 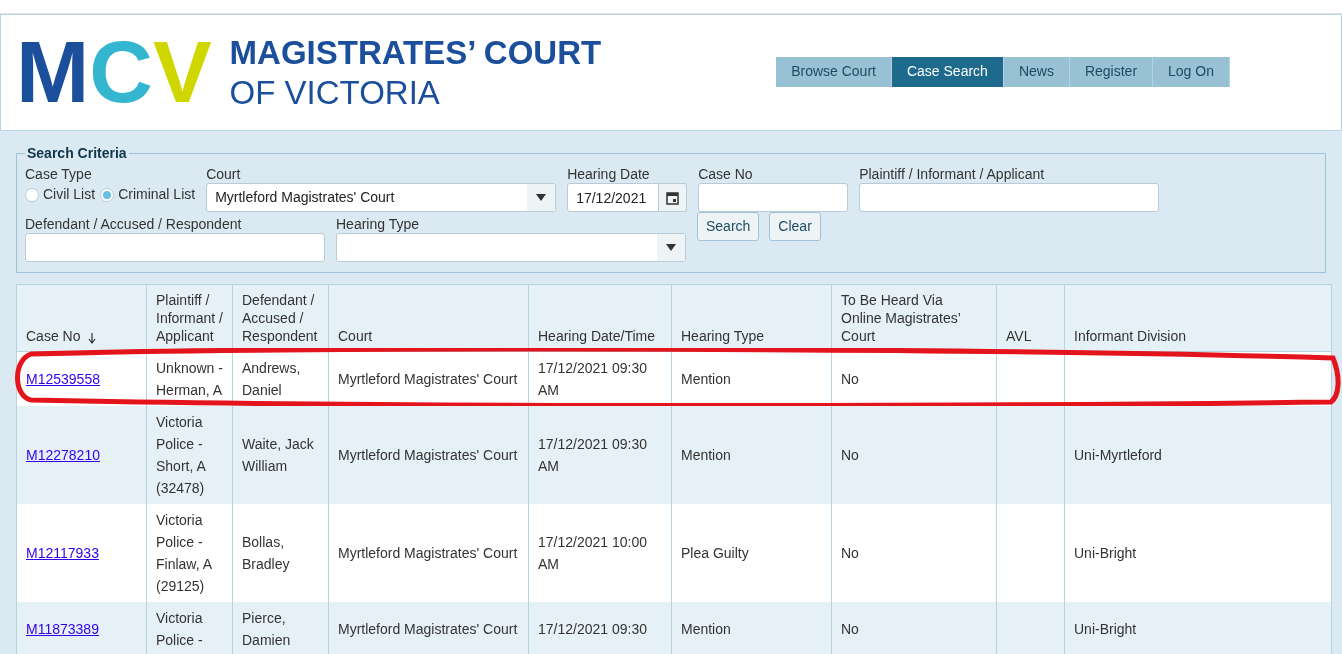 What do you see at coordinates (773, 197) in the screenshot?
I see `case-no-field` at bounding box center [773, 197].